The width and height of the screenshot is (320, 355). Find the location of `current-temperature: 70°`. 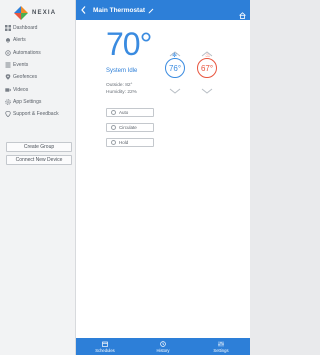

current-temperature: 70° is located at coordinates (129, 44).